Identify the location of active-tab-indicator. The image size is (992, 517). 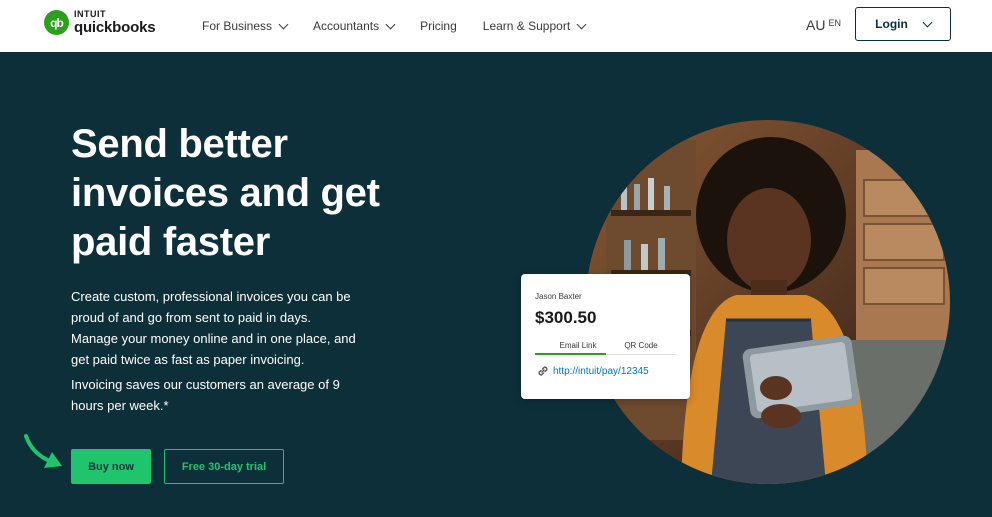
(570, 354).